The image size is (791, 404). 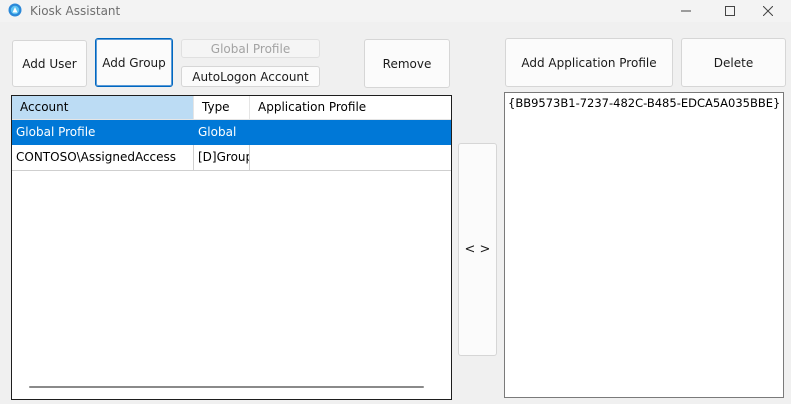 What do you see at coordinates (226, 387) in the screenshot?
I see `horizontal-scrollbar` at bounding box center [226, 387].